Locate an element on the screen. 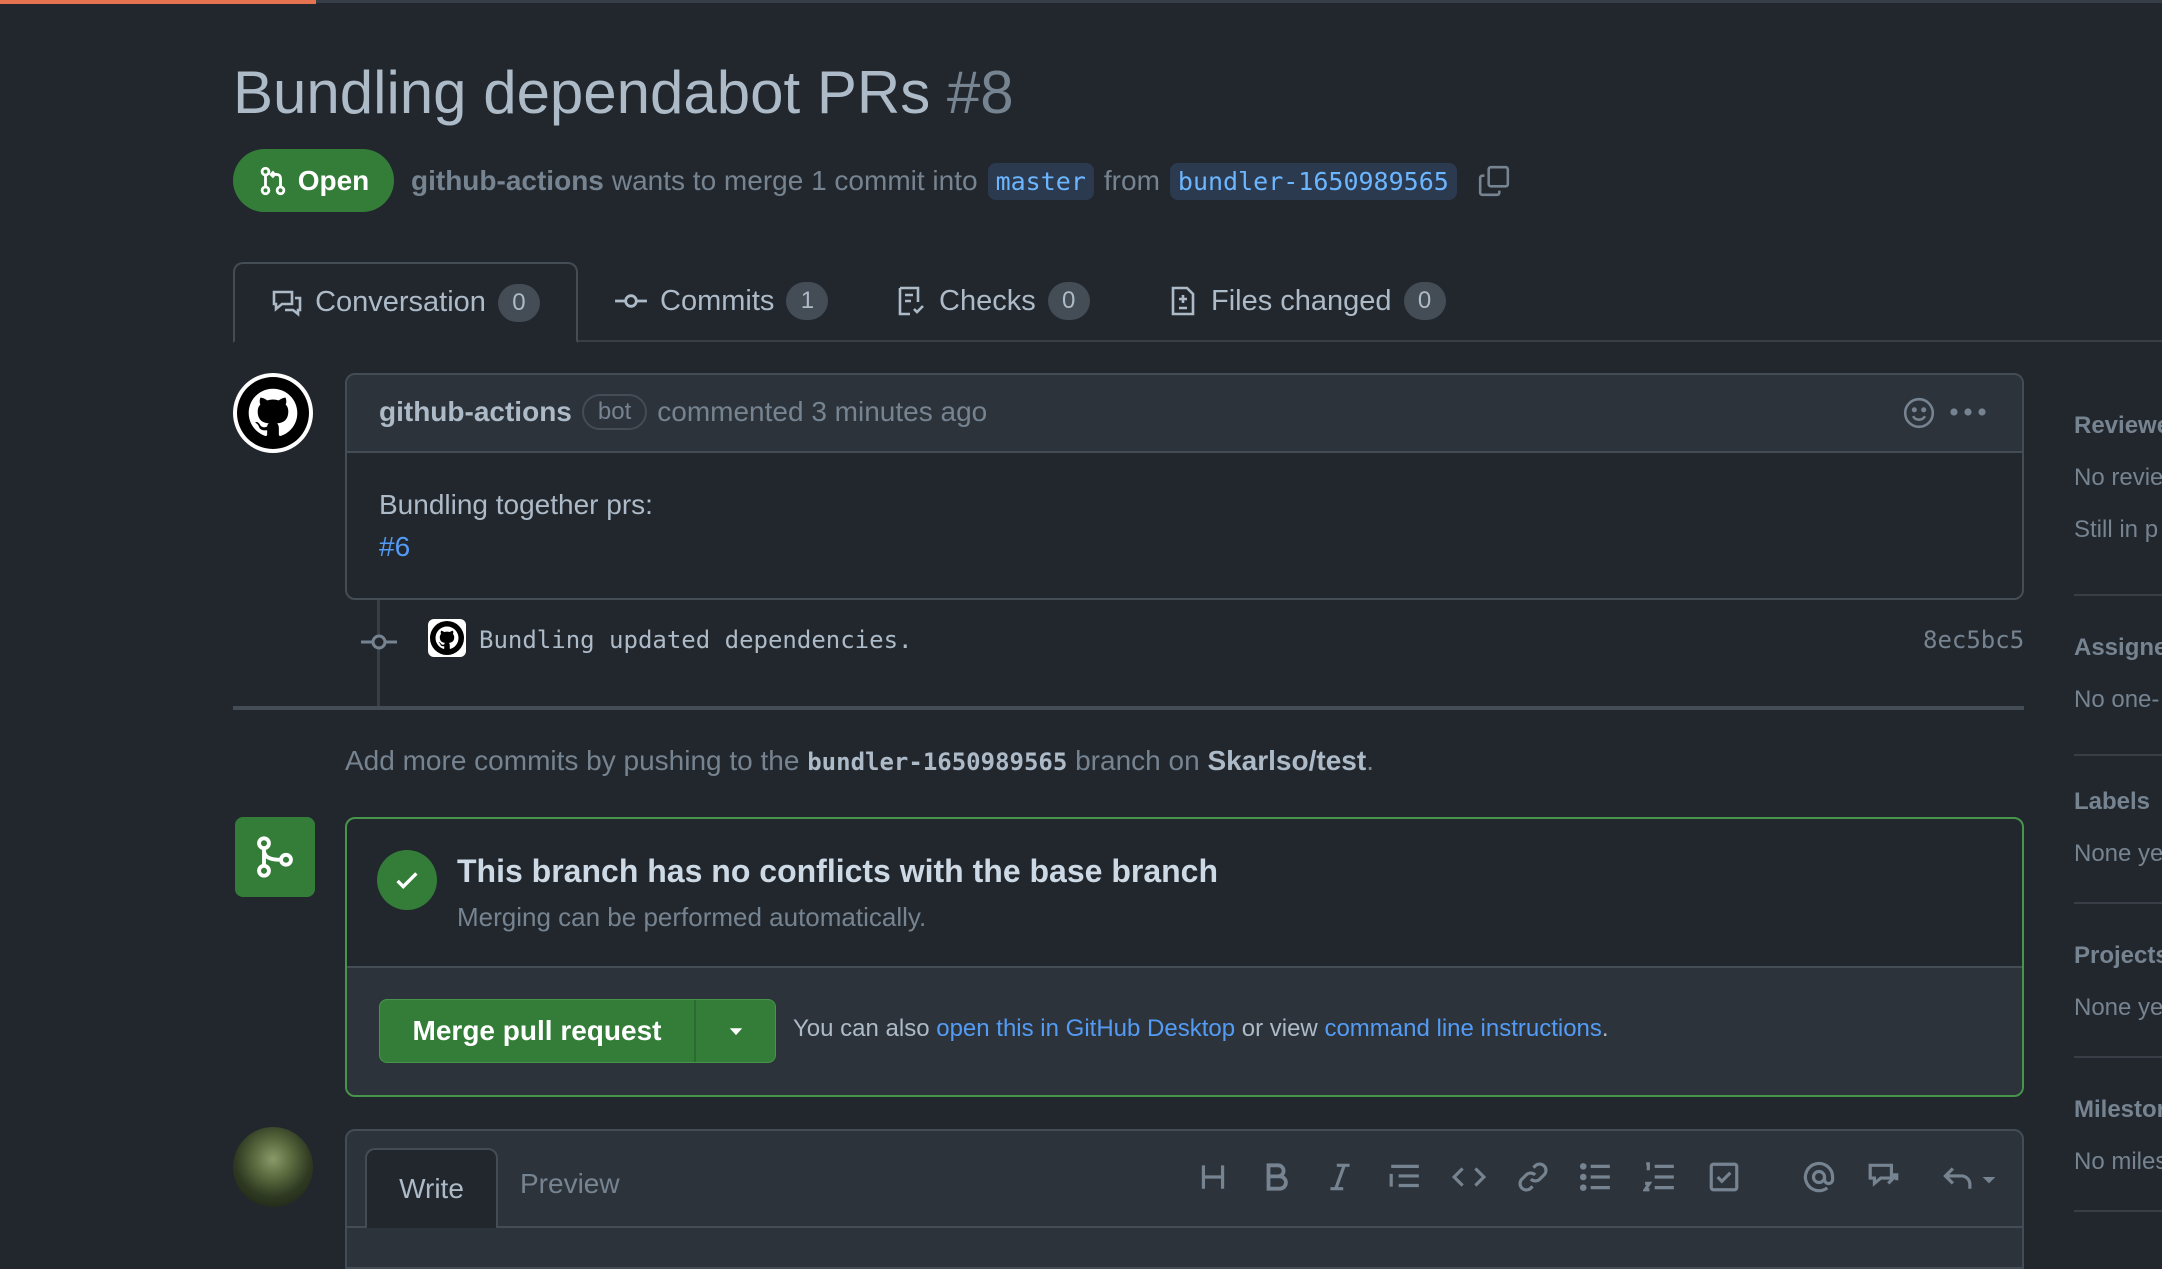 The image size is (2162, 1269). pr-title-text: Bundling dependabot PRs is located at coordinates (582, 92).